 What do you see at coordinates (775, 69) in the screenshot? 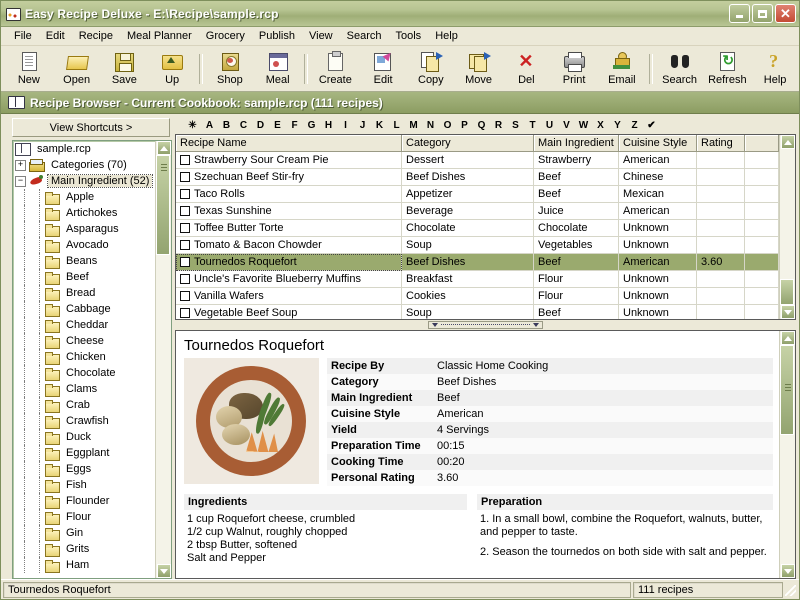
I see `help-button: ? Help` at bounding box center [775, 69].